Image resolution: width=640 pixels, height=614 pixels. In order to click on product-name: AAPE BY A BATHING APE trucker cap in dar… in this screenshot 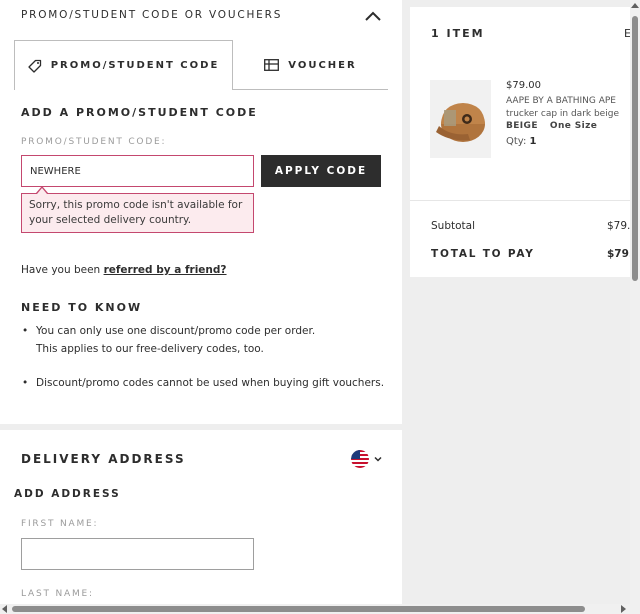, I will do `click(568, 108)`.